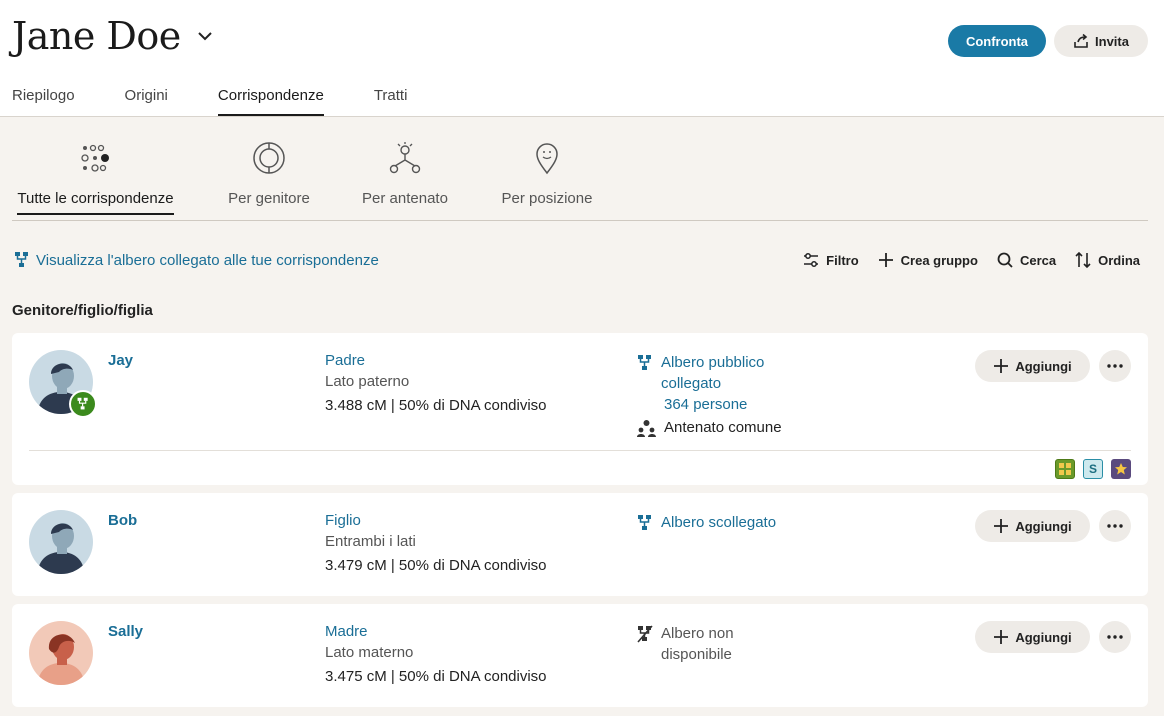 This screenshot has width=1164, height=716. I want to click on filter-icon, so click(811, 260).